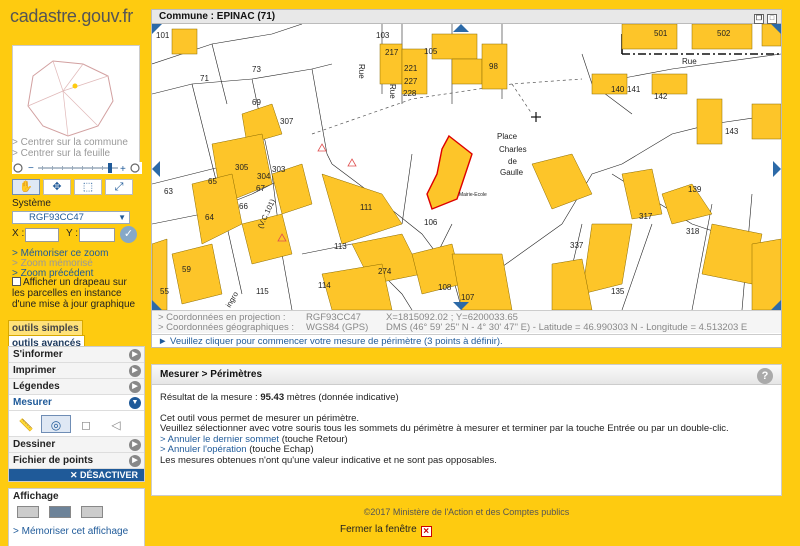 The height and width of the screenshot is (546, 800). Describe the element at coordinates (445, 287) in the screenshot. I see `parcel-number: 108` at that location.